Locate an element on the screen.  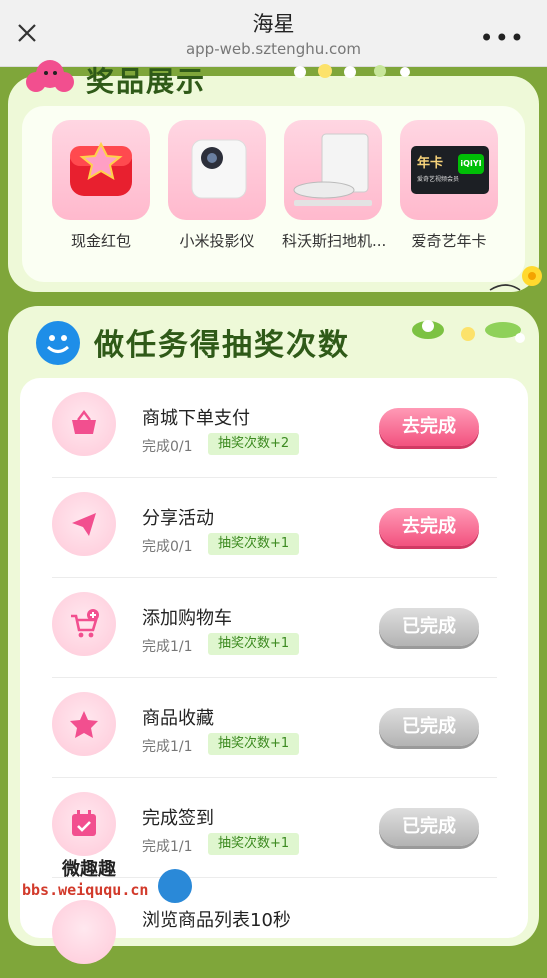
prize-name: 小米投影仪 is located at coordinates (217, 241).